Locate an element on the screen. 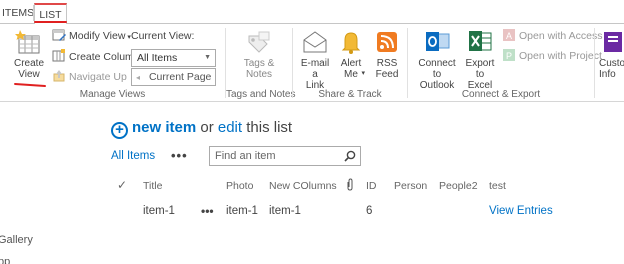 Image resolution: width=624 pixels, height=264 pixels. rss-feed-button: RSS Feed is located at coordinates (387, 54).